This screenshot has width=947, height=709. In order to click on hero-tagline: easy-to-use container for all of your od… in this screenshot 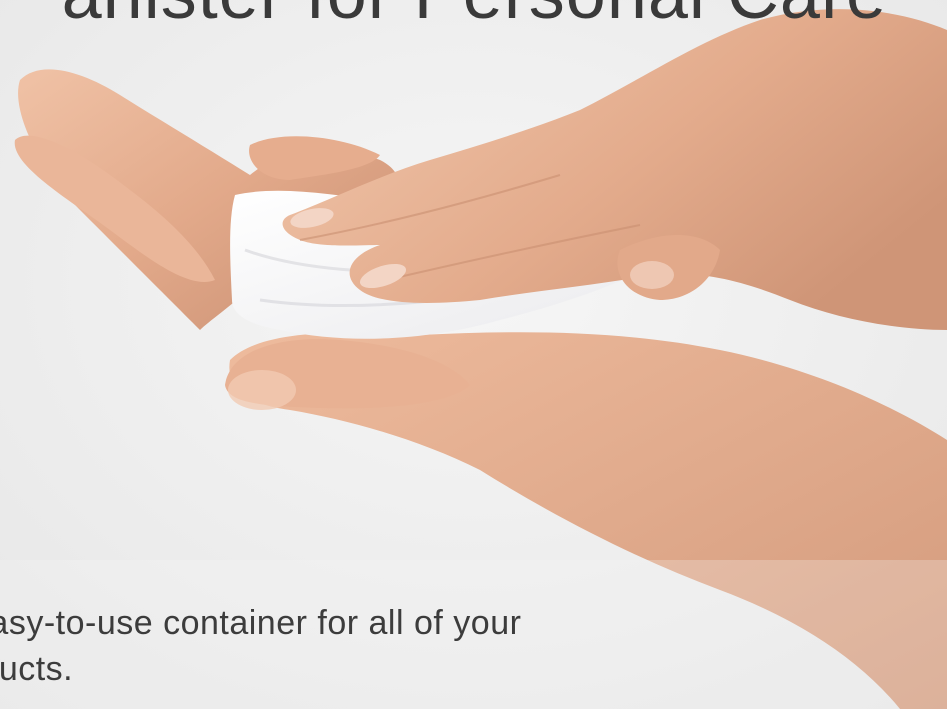, I will do `click(395, 646)`.